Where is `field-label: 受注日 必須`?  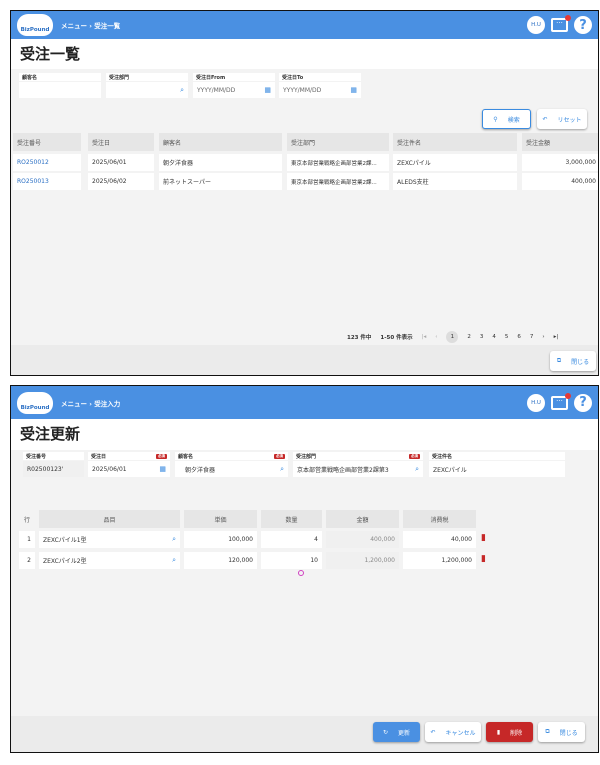
field-label: 受注日 必須 is located at coordinates (129, 456).